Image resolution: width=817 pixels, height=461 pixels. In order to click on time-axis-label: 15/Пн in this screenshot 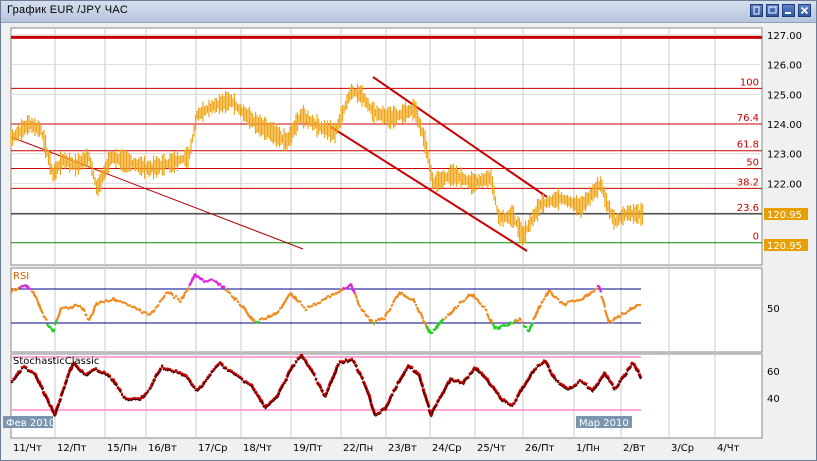, I will do `click(122, 448)`.